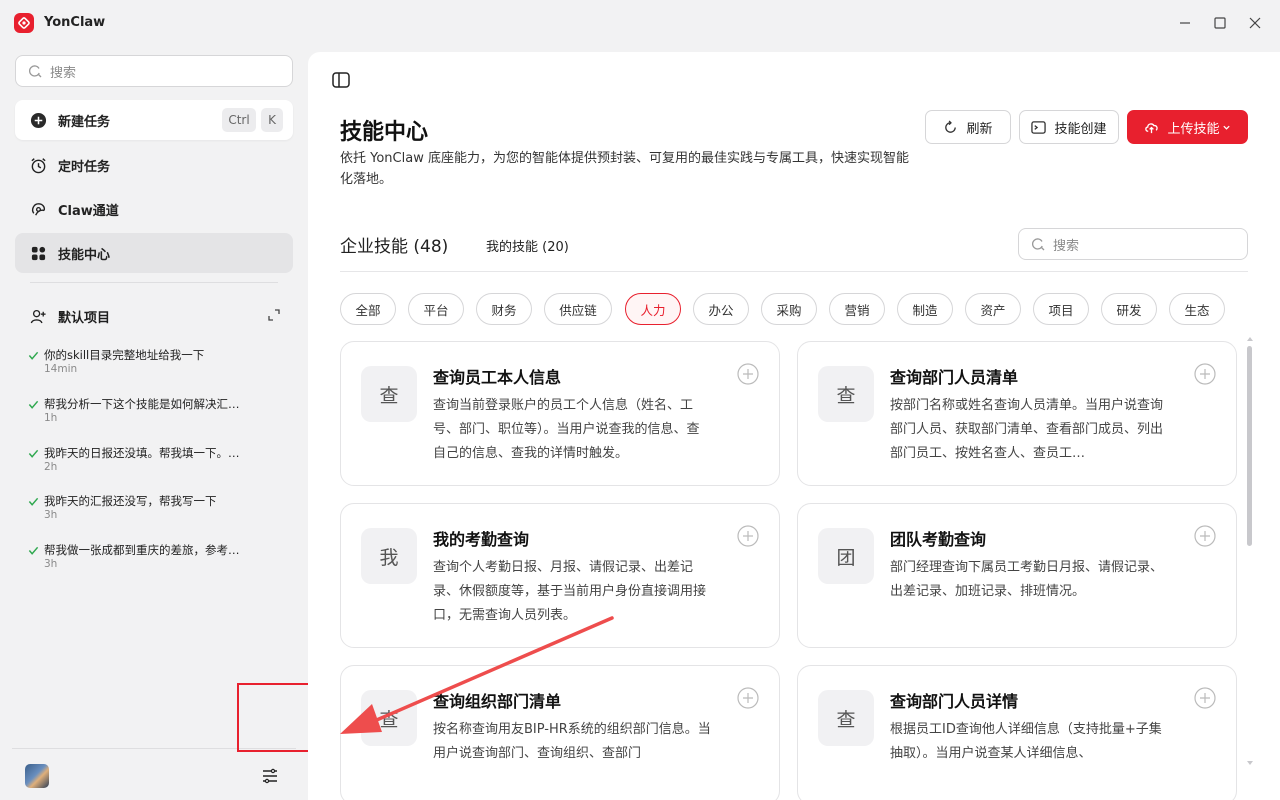  I want to click on grid-icon, so click(38, 253).